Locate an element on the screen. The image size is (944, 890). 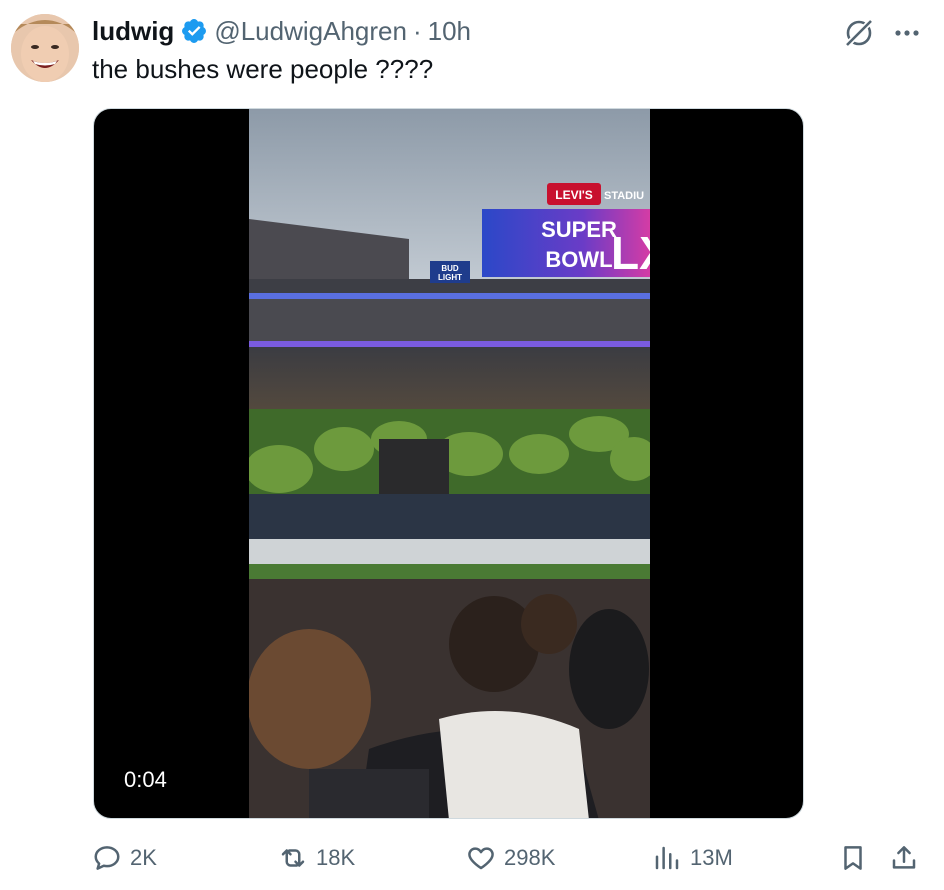
repost-icon is located at coordinates (293, 858).